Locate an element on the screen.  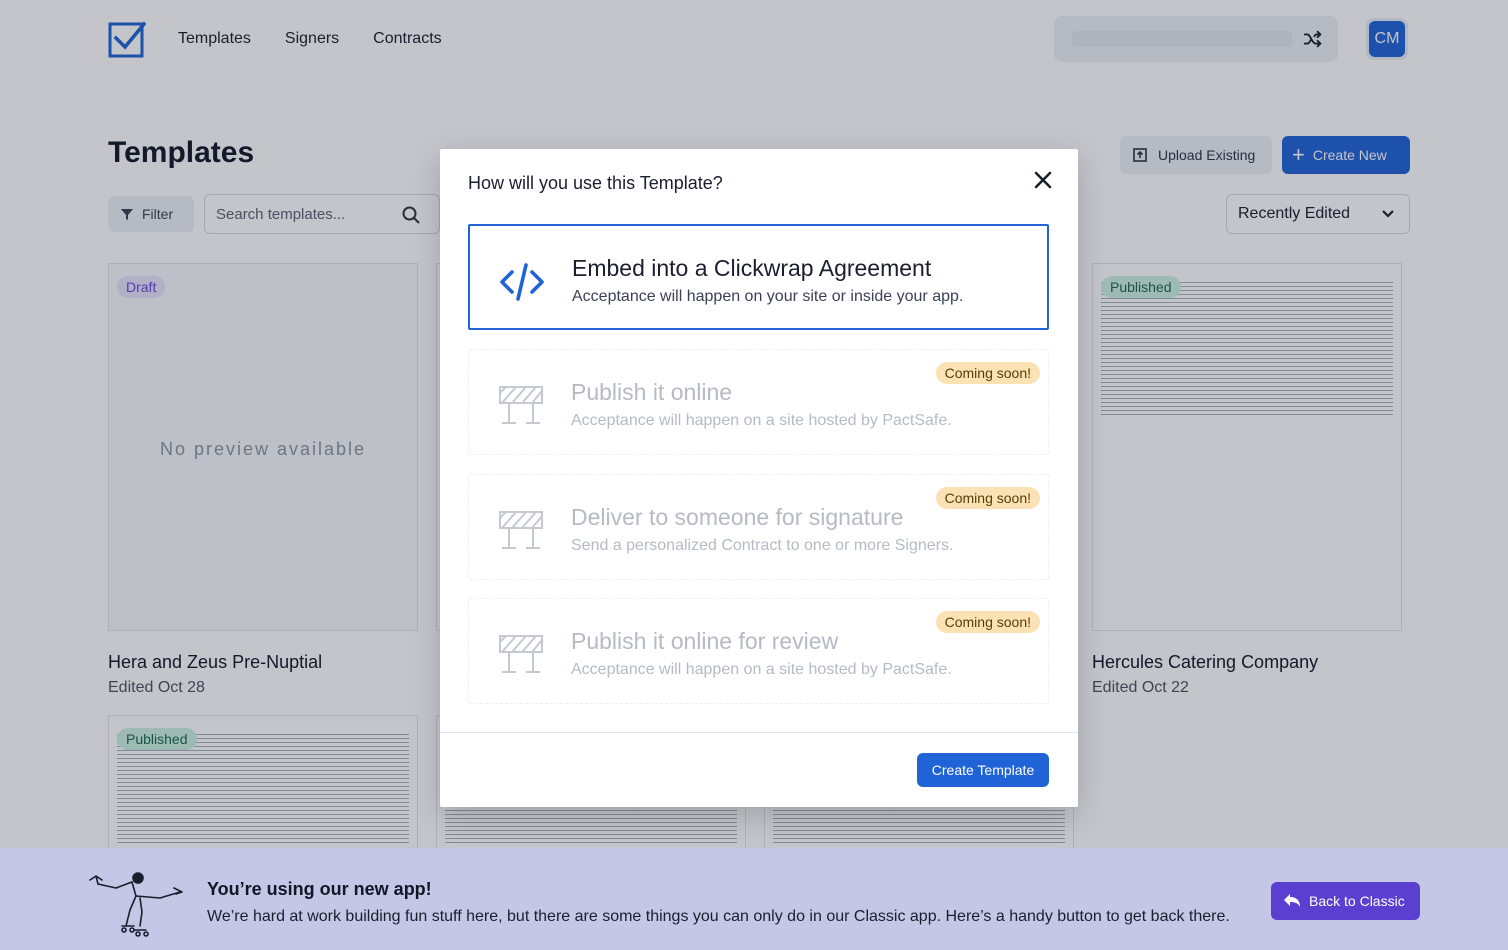
back-to-classic-button: Back to Classic is located at coordinates (1345, 901).